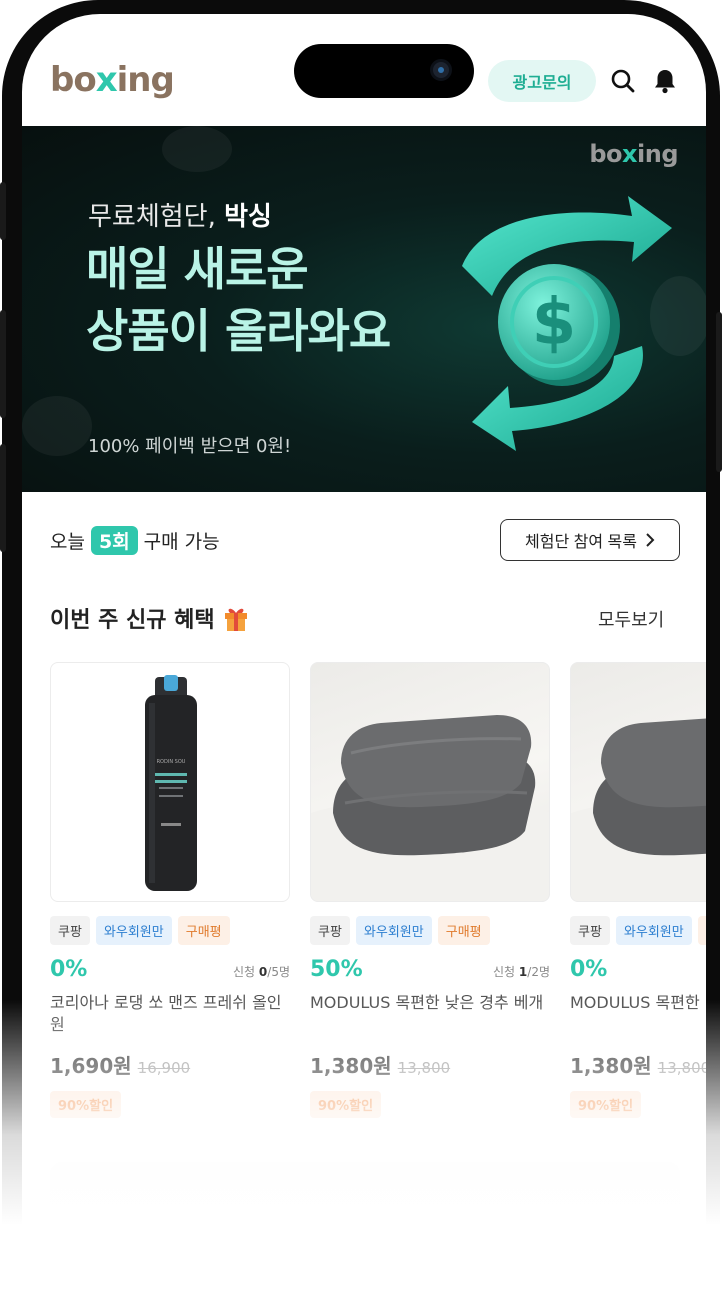  I want to click on ad-inquiry-button: 광고문의, so click(542, 81).